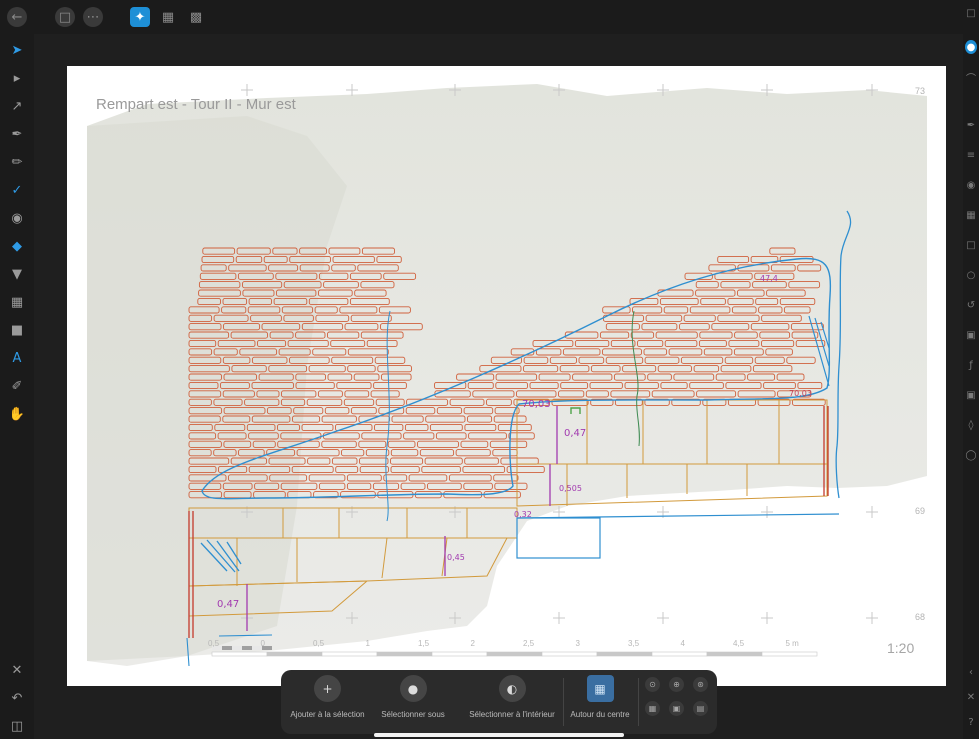 The image size is (979, 739). What do you see at coordinates (17, 17) in the screenshot?
I see `back-icon: ←` at bounding box center [17, 17].